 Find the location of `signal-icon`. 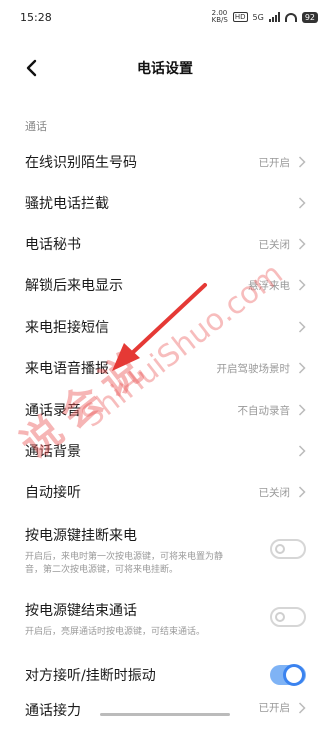

signal-icon is located at coordinates (274, 17).